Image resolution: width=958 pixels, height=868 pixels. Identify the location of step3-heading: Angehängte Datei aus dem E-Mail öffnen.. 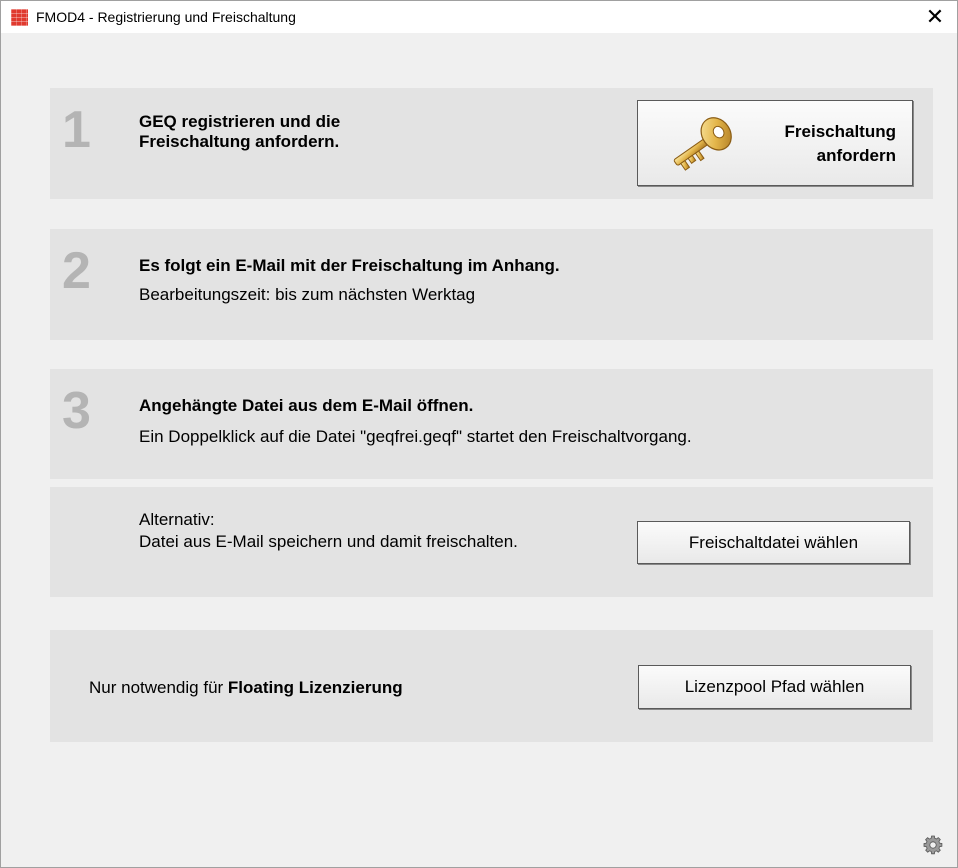
(306, 405).